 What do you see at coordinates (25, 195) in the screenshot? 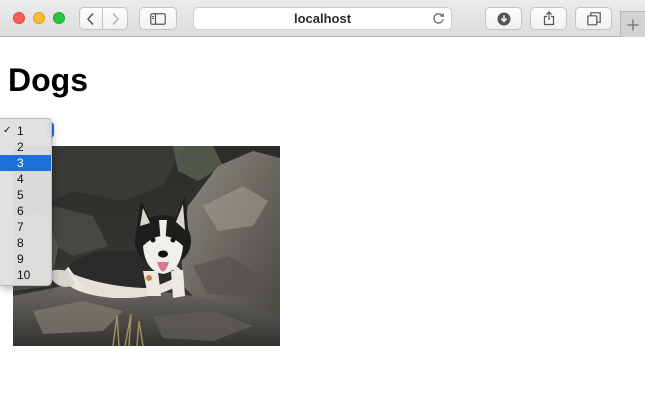
I see `option-5: 5` at bounding box center [25, 195].